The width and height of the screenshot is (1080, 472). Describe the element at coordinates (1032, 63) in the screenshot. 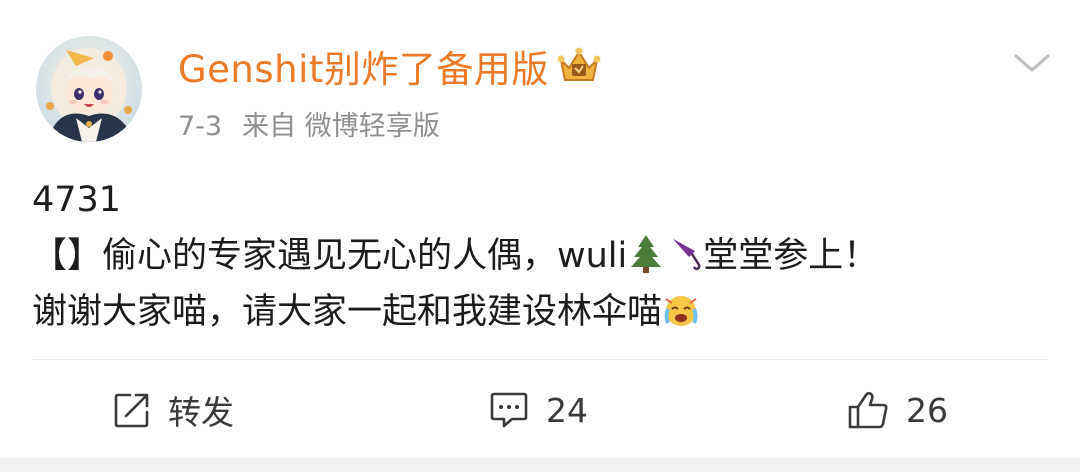

I see `more-options-chevron-down-icon` at that location.